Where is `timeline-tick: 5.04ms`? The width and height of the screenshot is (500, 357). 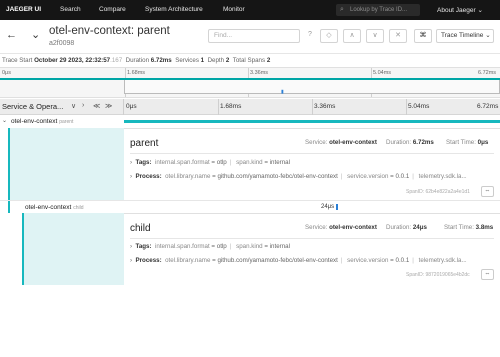
timeline-tick: 5.04ms is located at coordinates (419, 106).